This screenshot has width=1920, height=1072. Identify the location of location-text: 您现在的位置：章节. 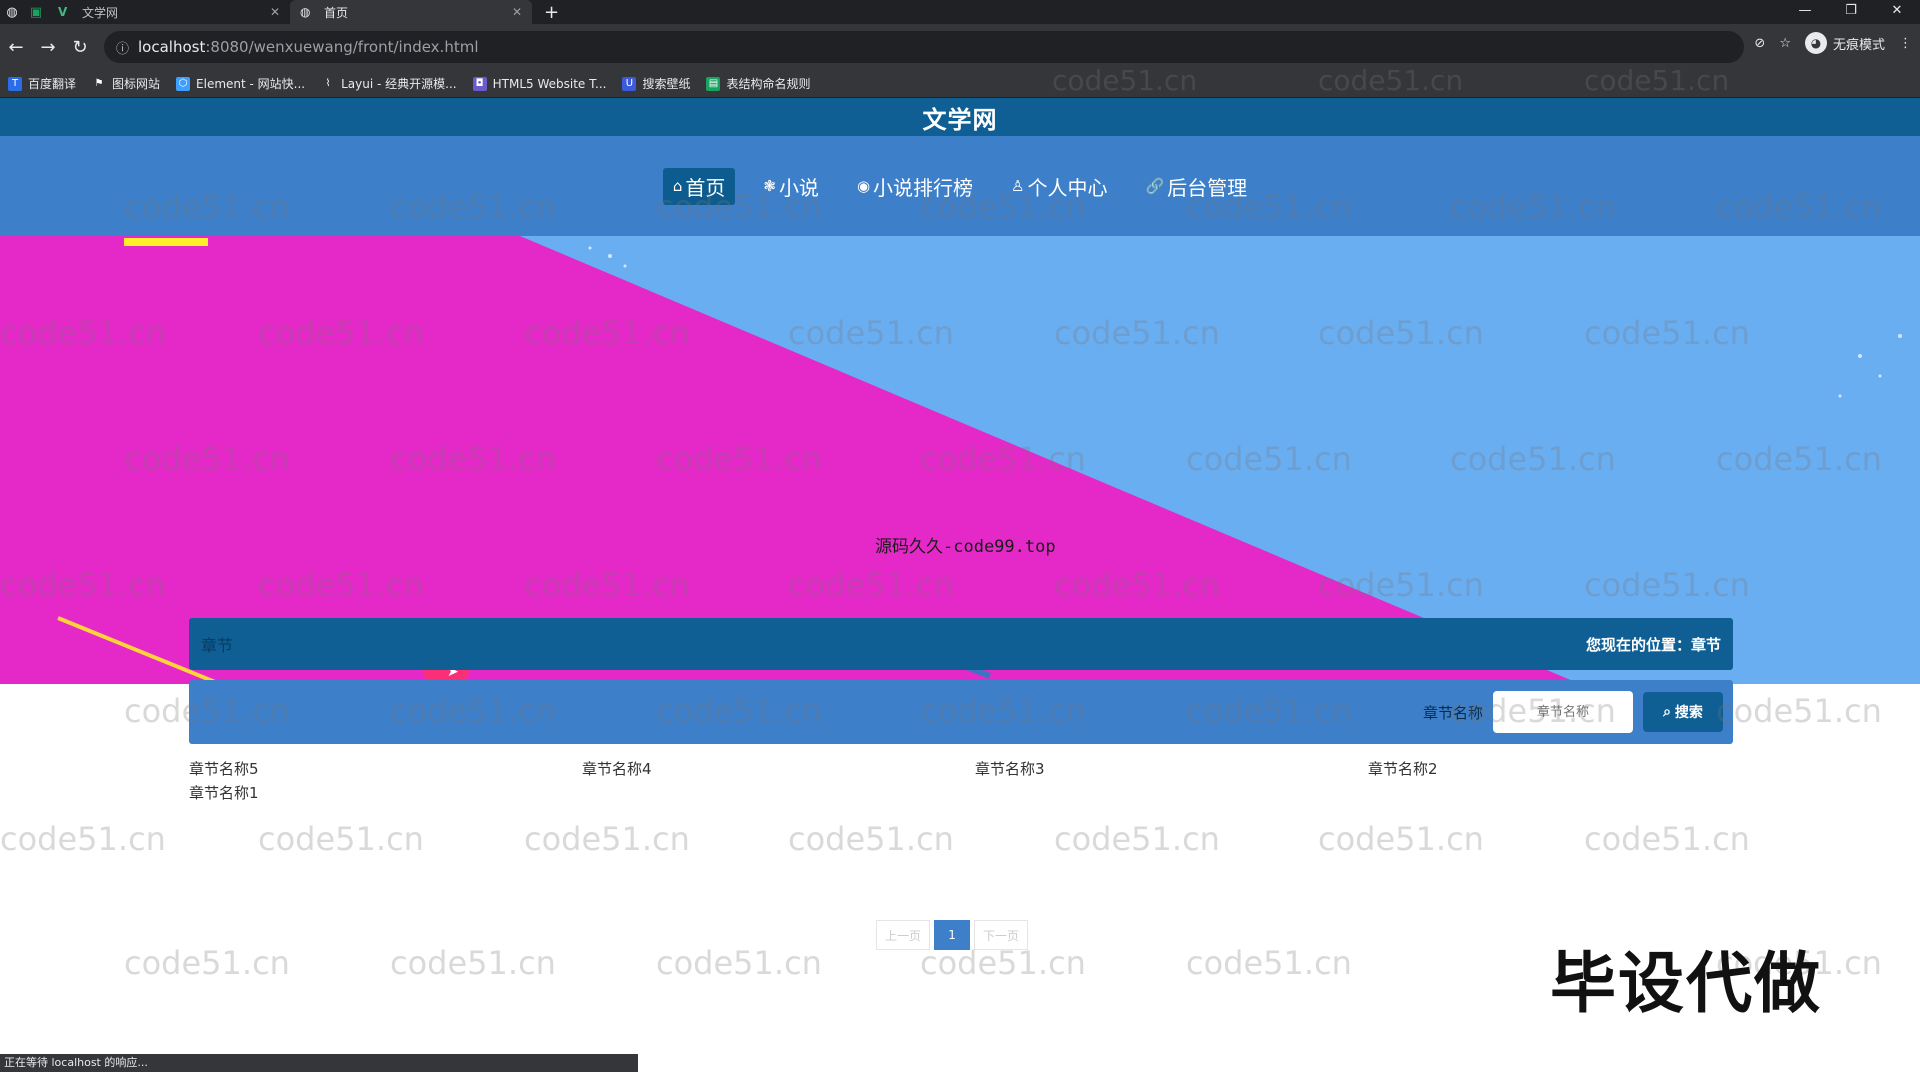
(1653, 644).